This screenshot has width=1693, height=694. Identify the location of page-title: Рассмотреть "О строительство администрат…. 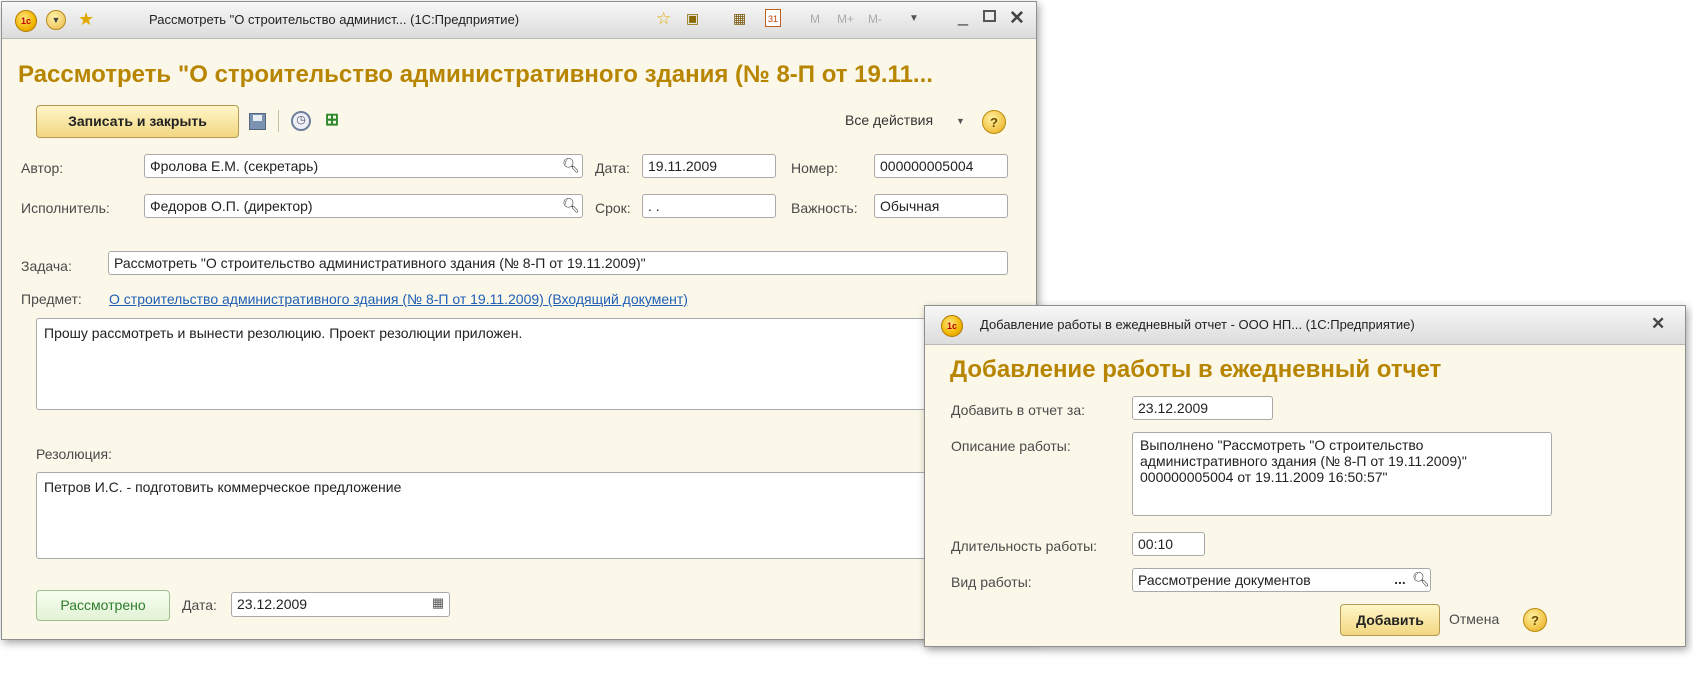
(475, 74).